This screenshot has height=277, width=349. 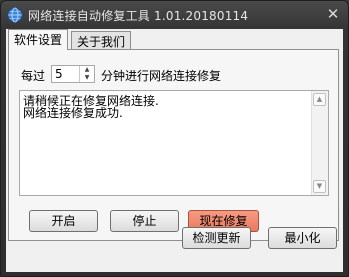 What do you see at coordinates (319, 99) in the screenshot?
I see `scroll-up-icon: ▲` at bounding box center [319, 99].